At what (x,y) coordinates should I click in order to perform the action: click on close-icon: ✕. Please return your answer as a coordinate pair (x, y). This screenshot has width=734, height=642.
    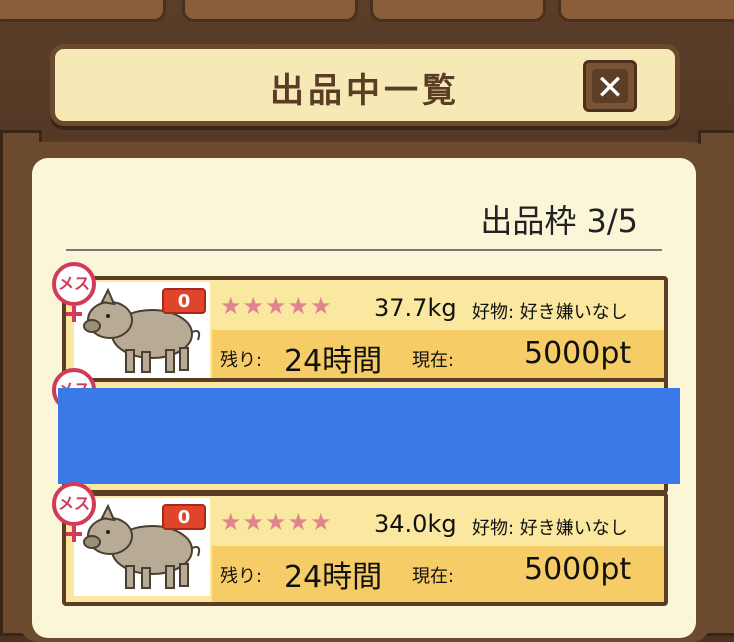
    Looking at the image, I should click on (610, 88).